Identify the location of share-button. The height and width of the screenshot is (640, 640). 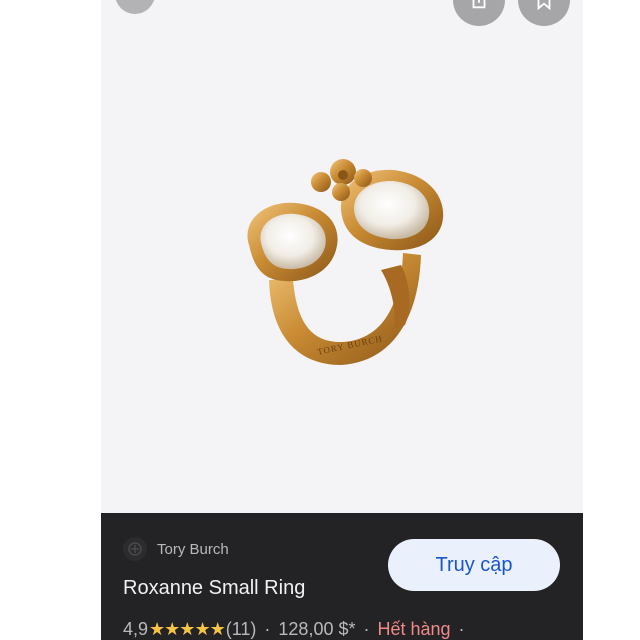
(479, 13).